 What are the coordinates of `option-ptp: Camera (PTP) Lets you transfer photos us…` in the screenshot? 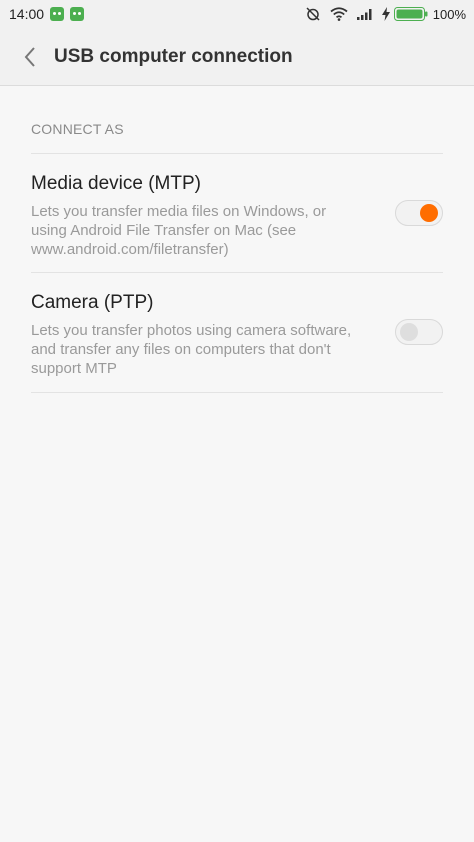 It's located at (237, 335).